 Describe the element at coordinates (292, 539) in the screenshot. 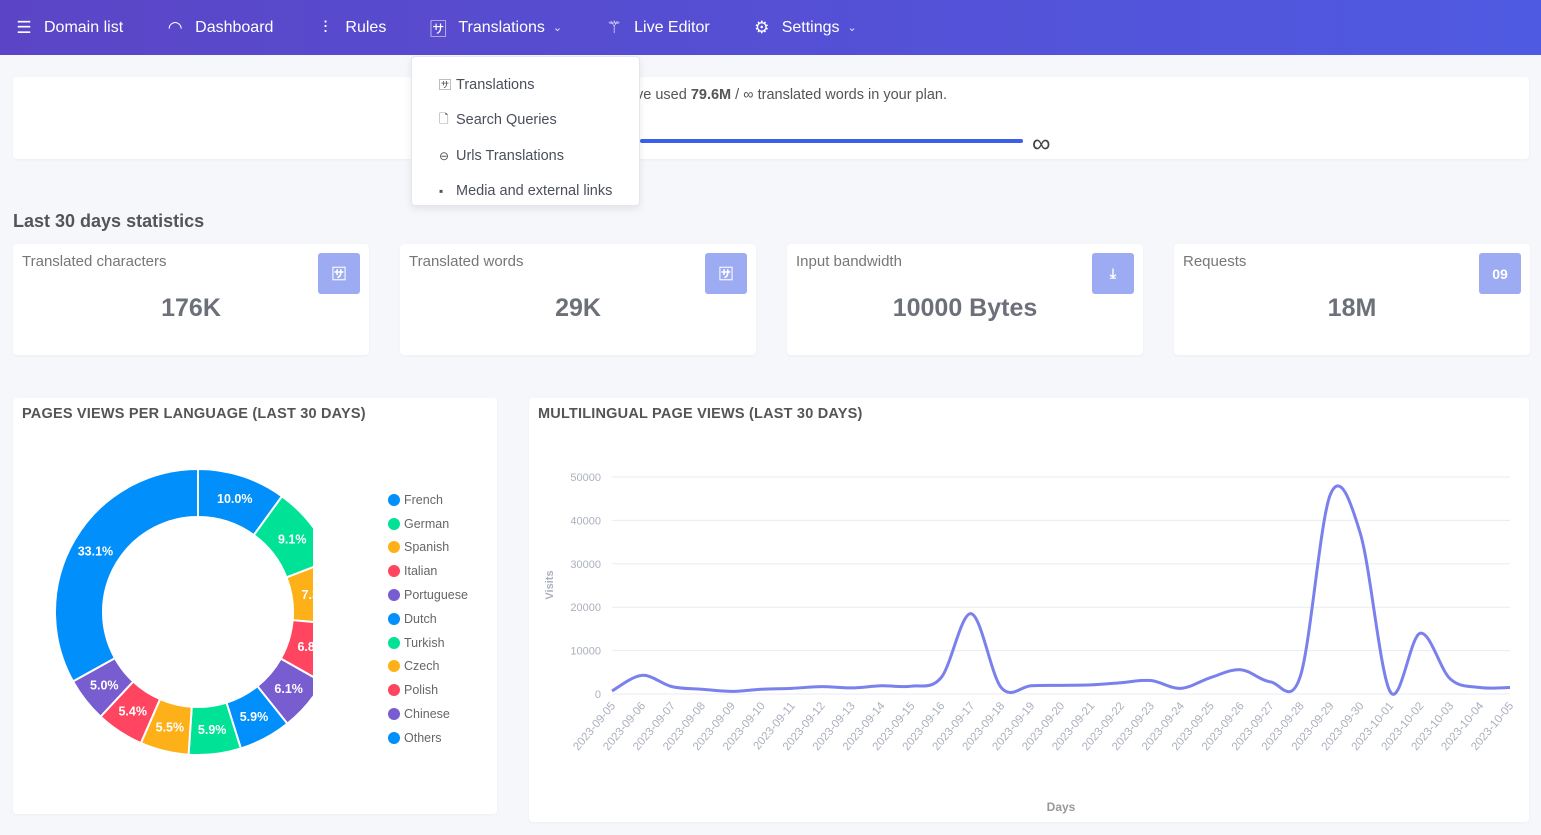

I see `pie-data-label: 9.1%` at that location.